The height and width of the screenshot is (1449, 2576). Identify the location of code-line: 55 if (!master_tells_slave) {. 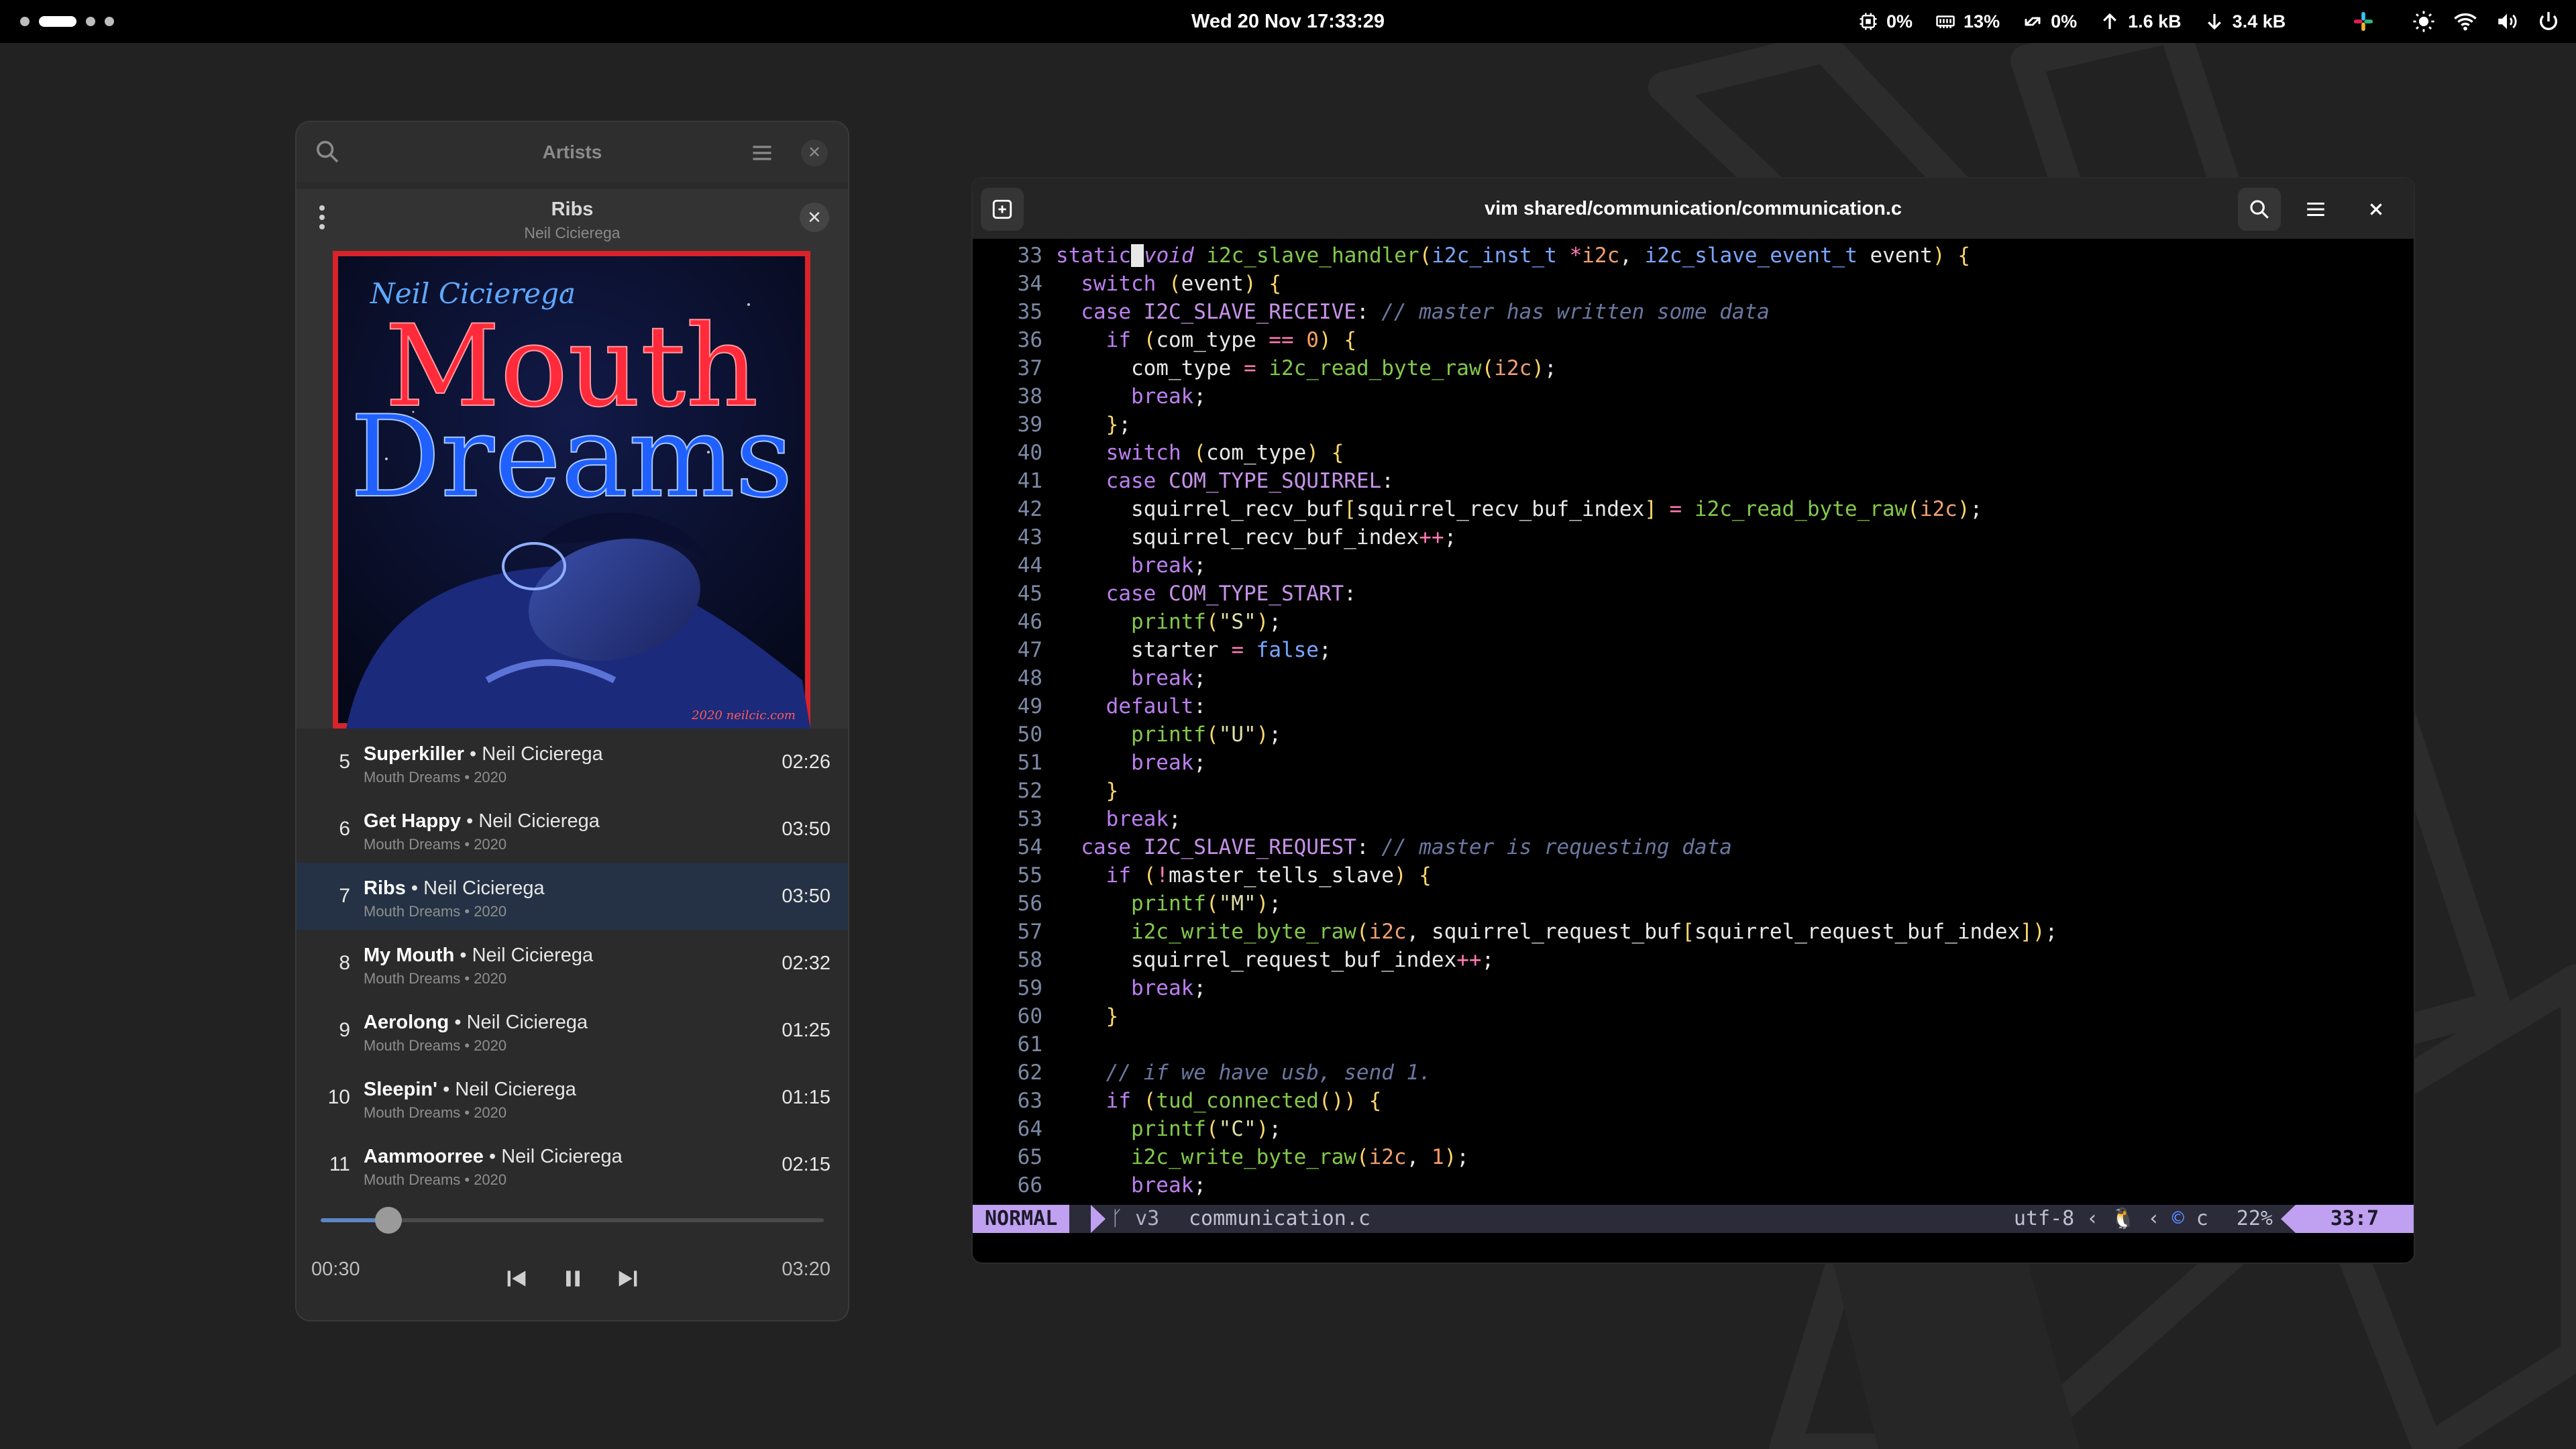
(1693, 875).